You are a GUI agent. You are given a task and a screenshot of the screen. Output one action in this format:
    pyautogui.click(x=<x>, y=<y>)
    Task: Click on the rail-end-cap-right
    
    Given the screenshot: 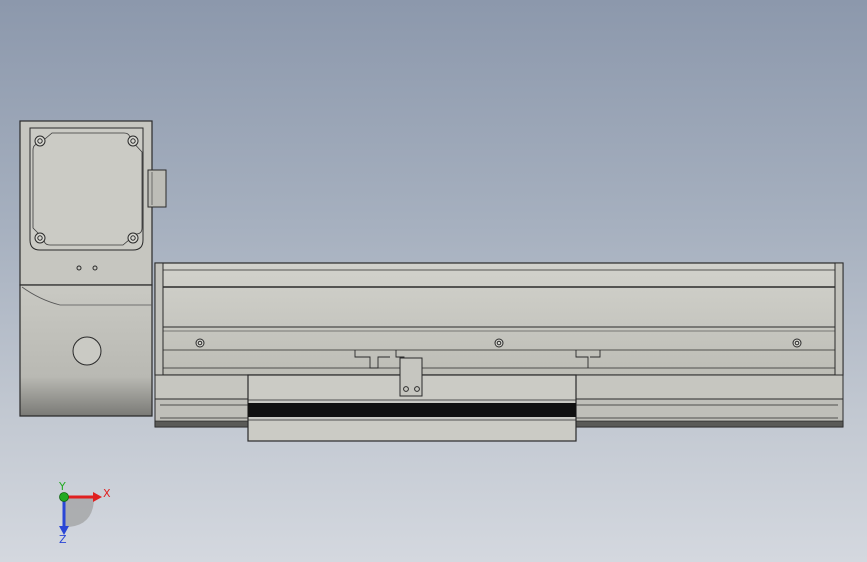 What is the action you would take?
    pyautogui.click(x=839, y=319)
    